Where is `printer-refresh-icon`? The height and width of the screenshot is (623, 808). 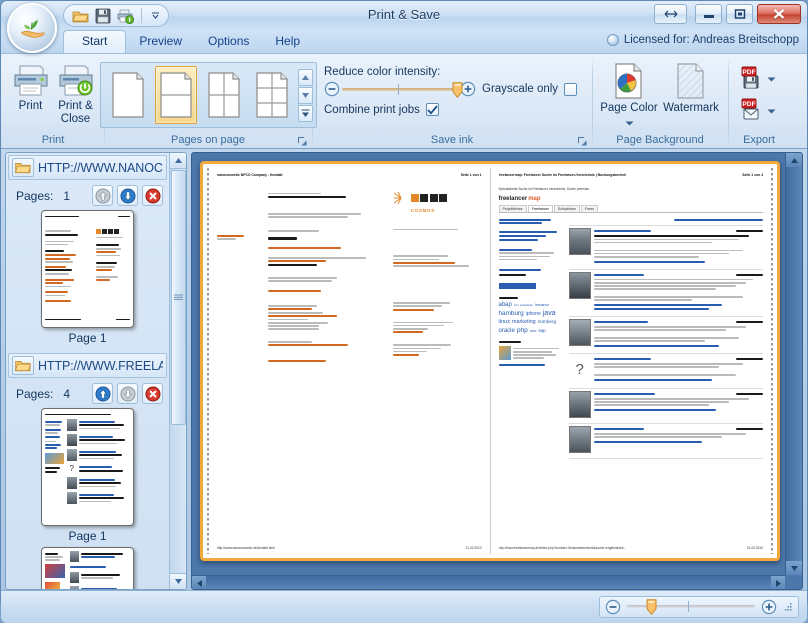
printer-refresh-icon is located at coordinates (125, 16).